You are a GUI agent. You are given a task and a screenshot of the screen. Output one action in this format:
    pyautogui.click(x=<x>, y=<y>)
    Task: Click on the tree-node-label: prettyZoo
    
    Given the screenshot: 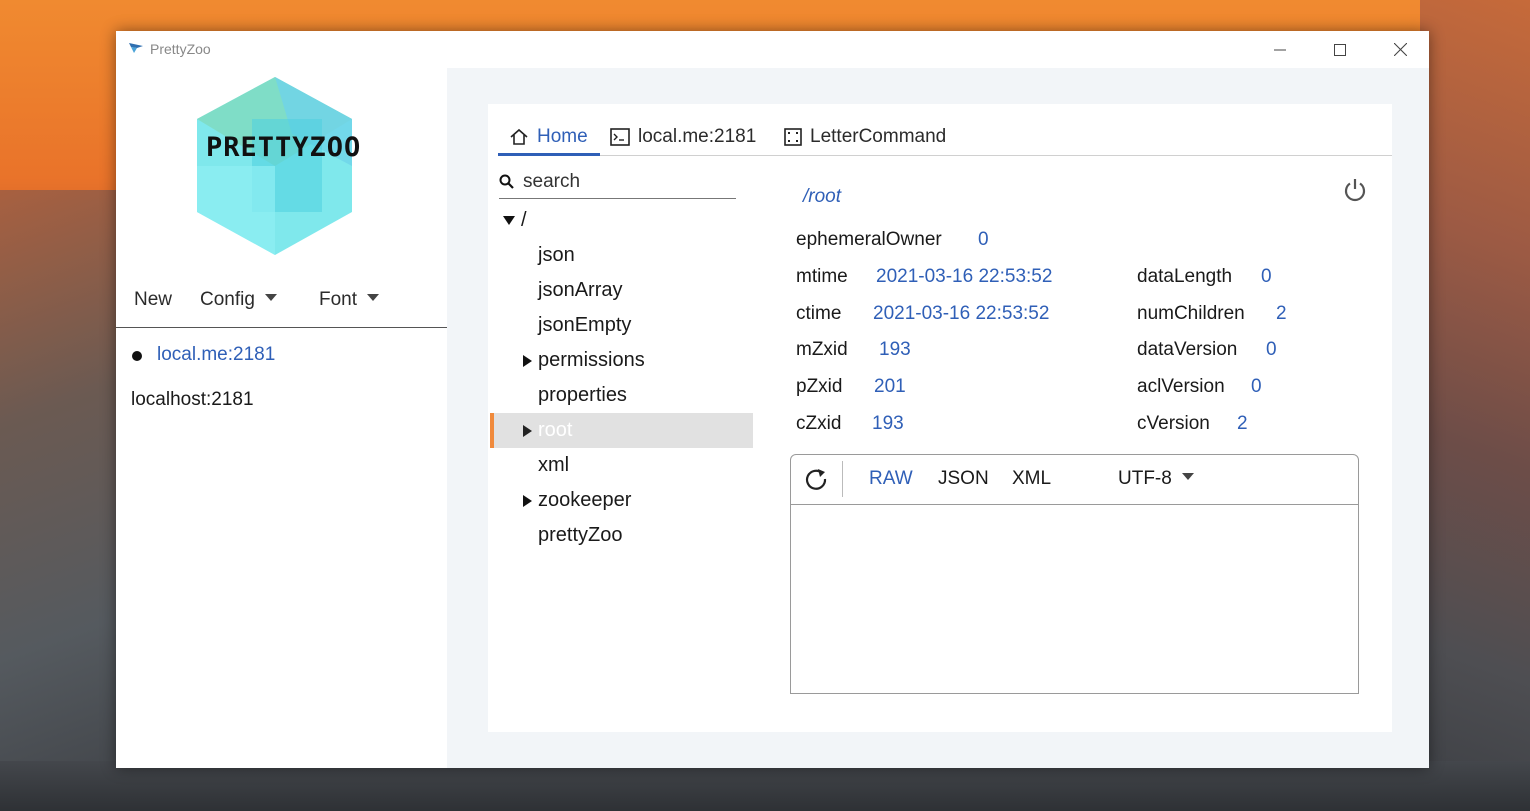 What is the action you would take?
    pyautogui.click(x=580, y=535)
    